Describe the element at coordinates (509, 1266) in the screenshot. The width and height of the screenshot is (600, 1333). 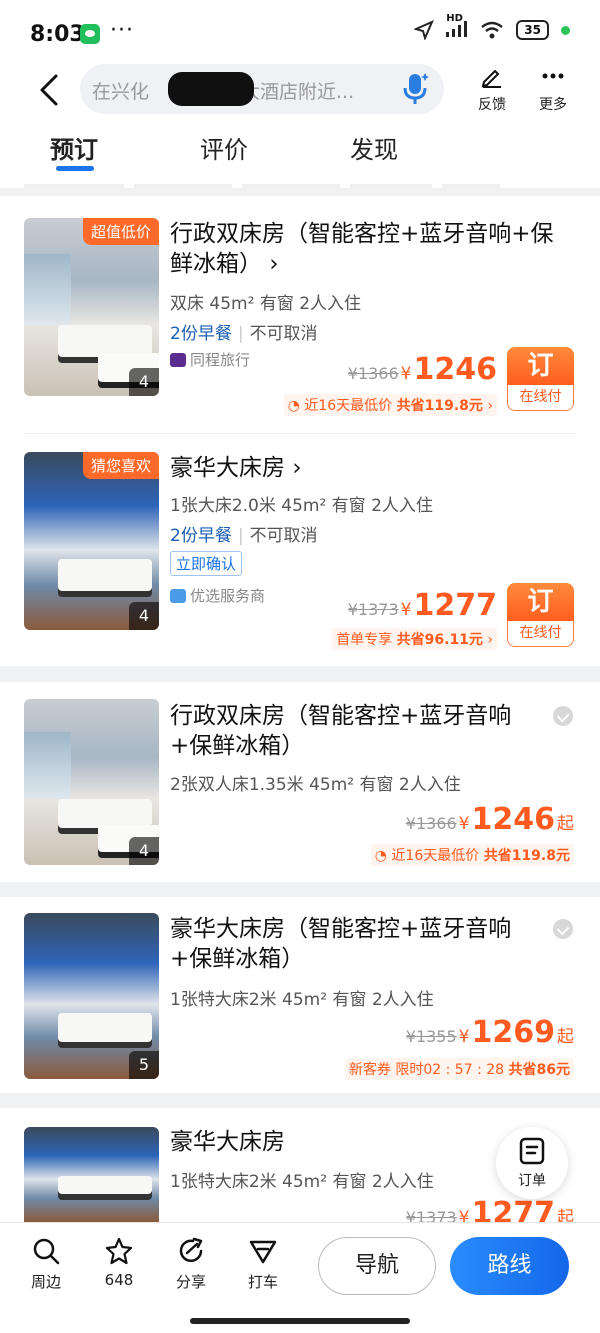
I see `route-button: 路线` at that location.